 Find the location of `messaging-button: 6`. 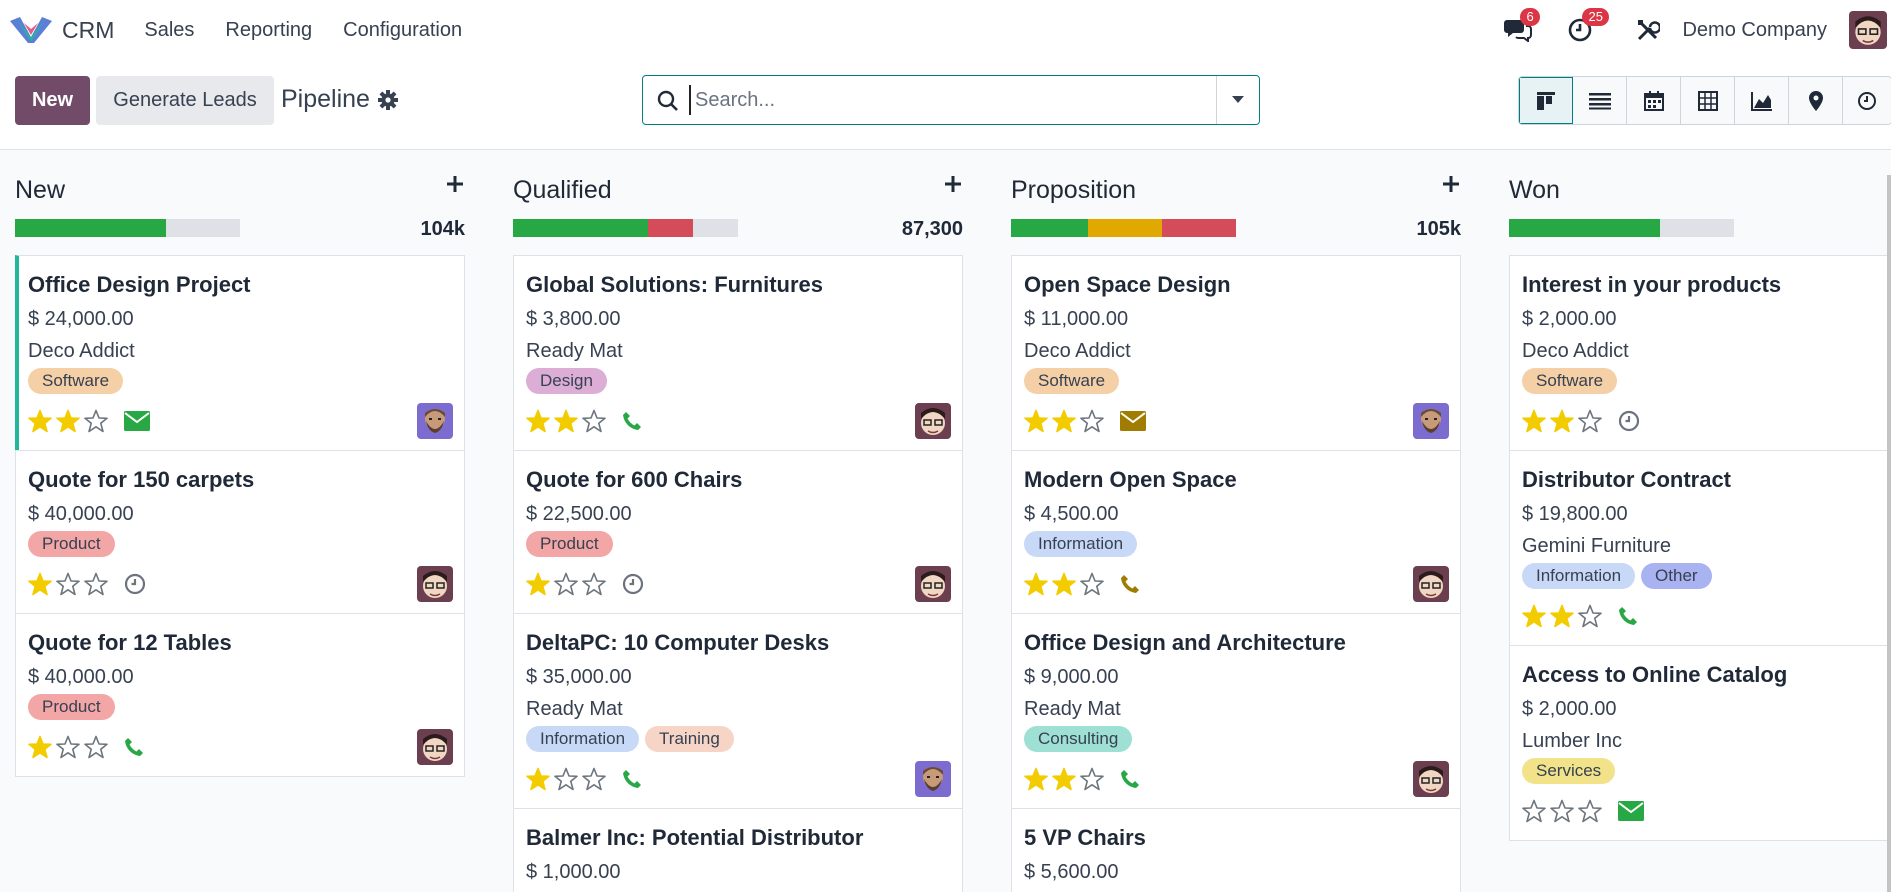

messaging-button: 6 is located at coordinates (1521, 27).